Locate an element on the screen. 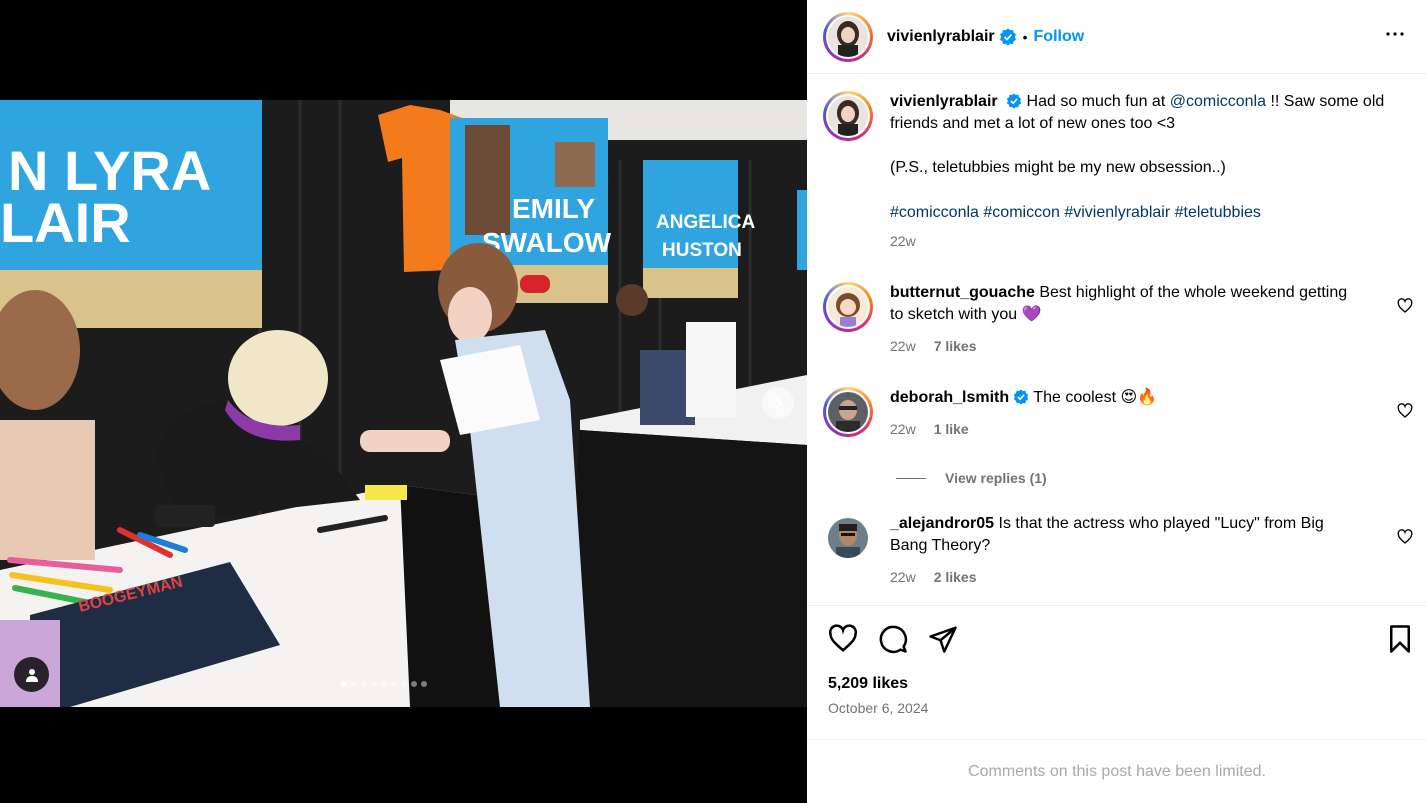 The height and width of the screenshot is (803, 1427). author-avatar is located at coordinates (848, 36).